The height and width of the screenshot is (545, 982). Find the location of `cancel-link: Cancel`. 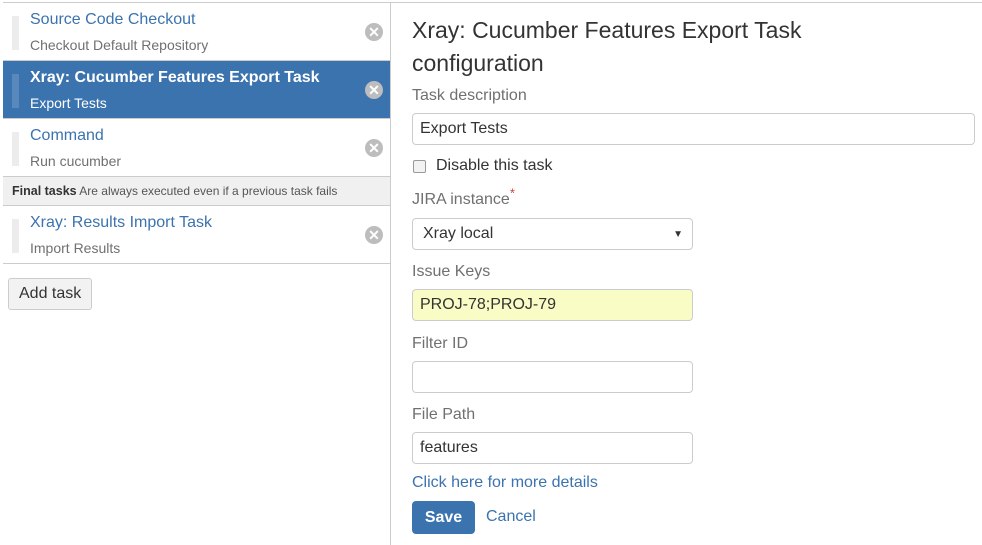

cancel-link: Cancel is located at coordinates (511, 517).